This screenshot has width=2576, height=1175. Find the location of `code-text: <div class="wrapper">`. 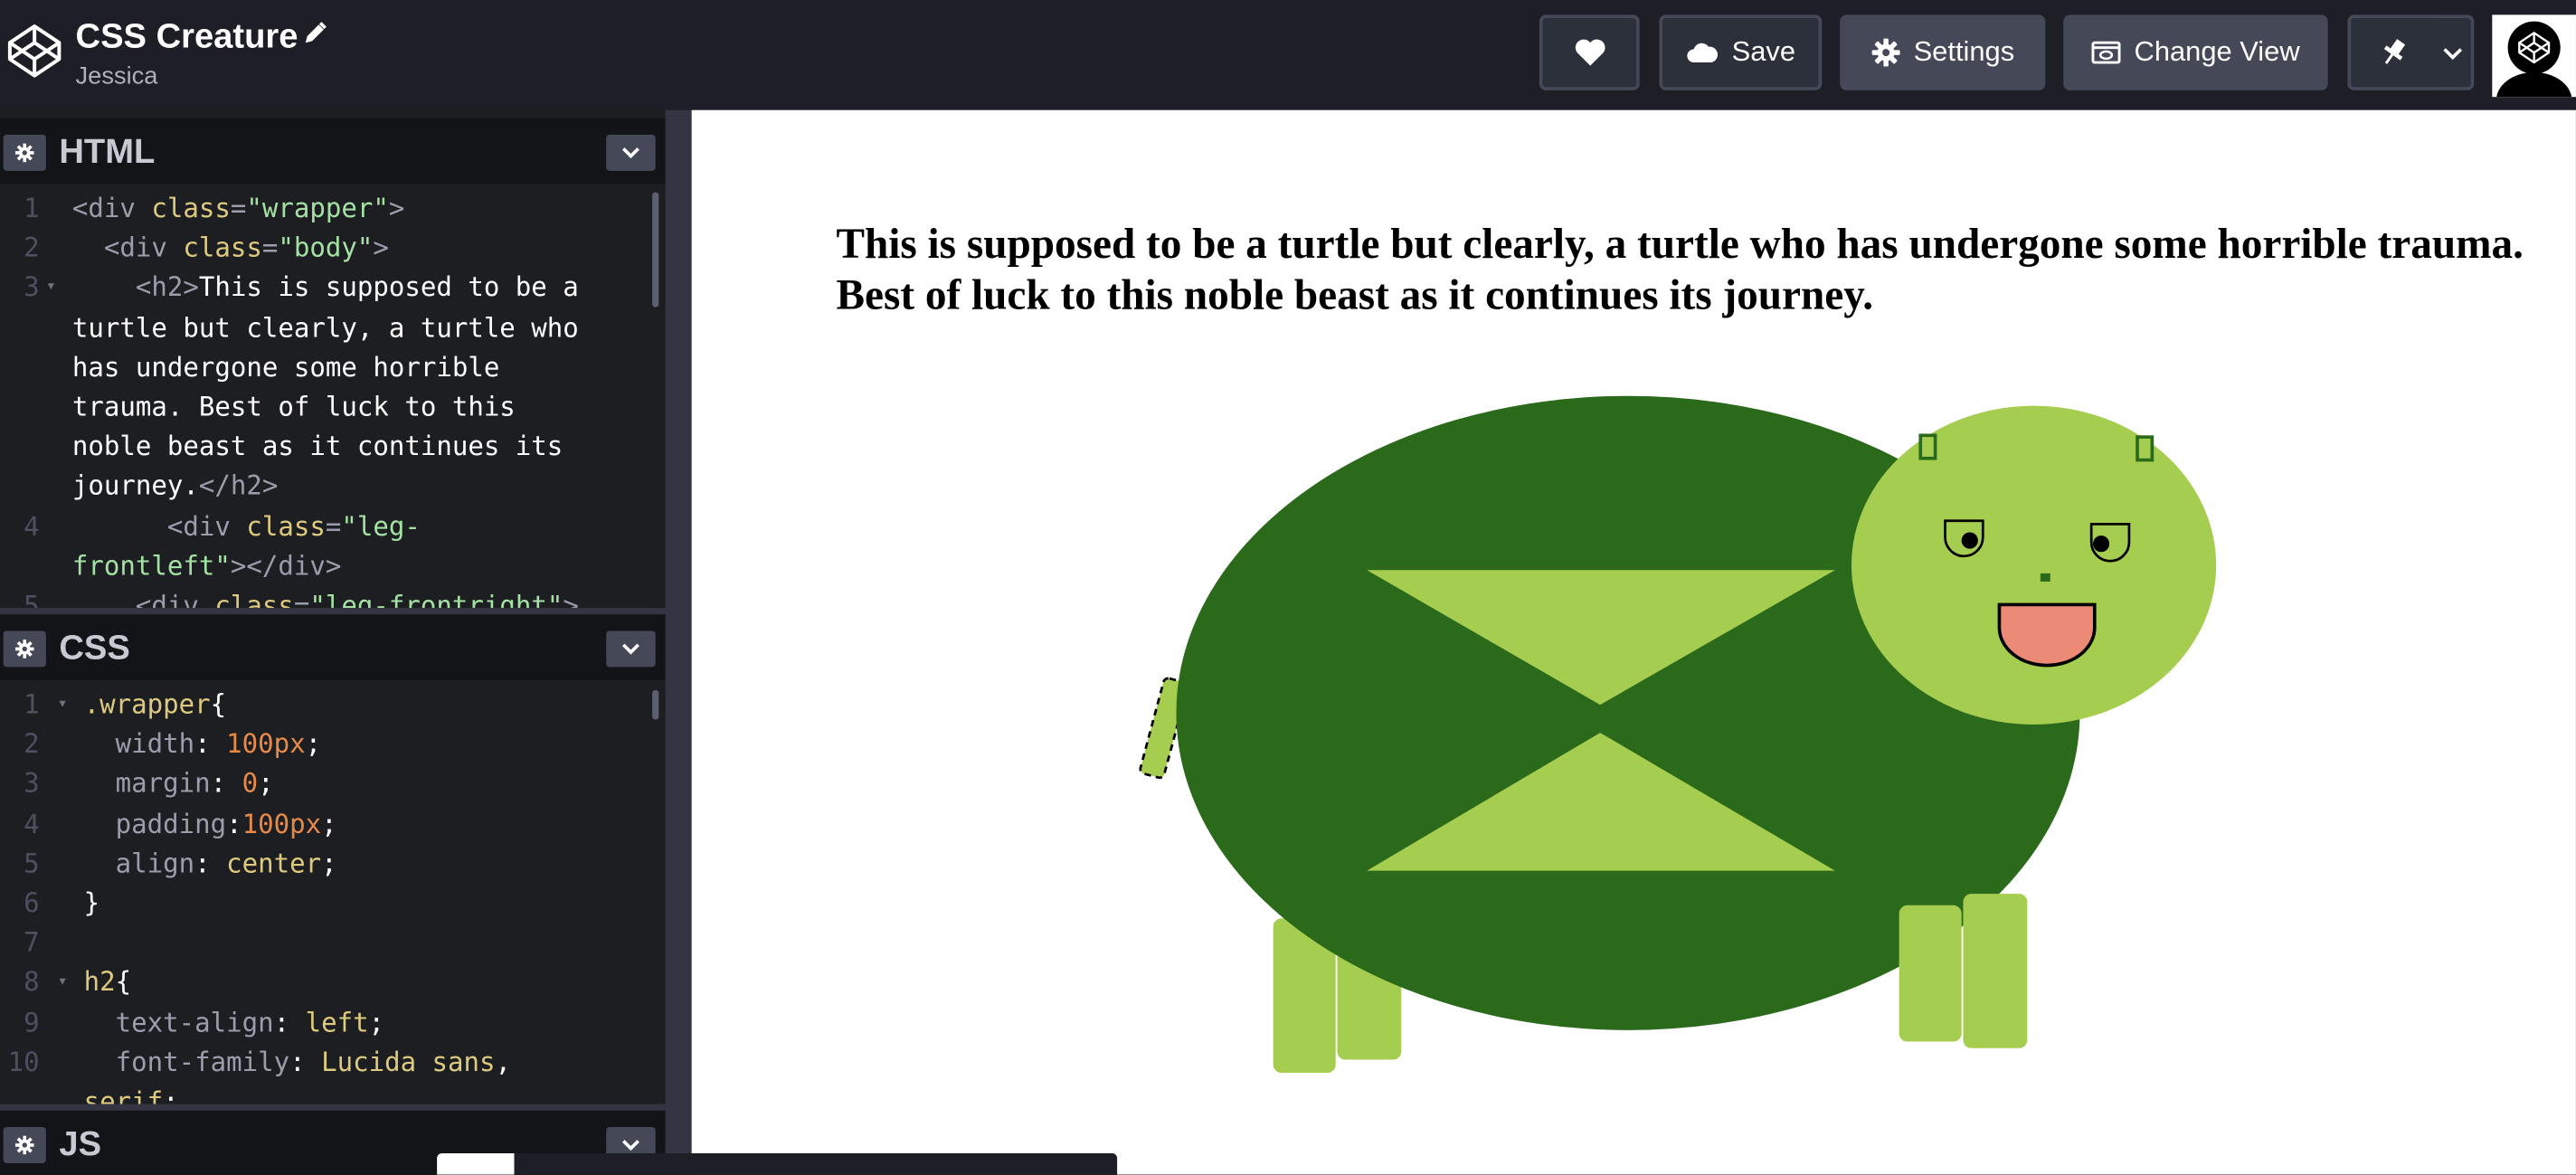

code-text: <div class="wrapper"> is located at coordinates (238, 208).